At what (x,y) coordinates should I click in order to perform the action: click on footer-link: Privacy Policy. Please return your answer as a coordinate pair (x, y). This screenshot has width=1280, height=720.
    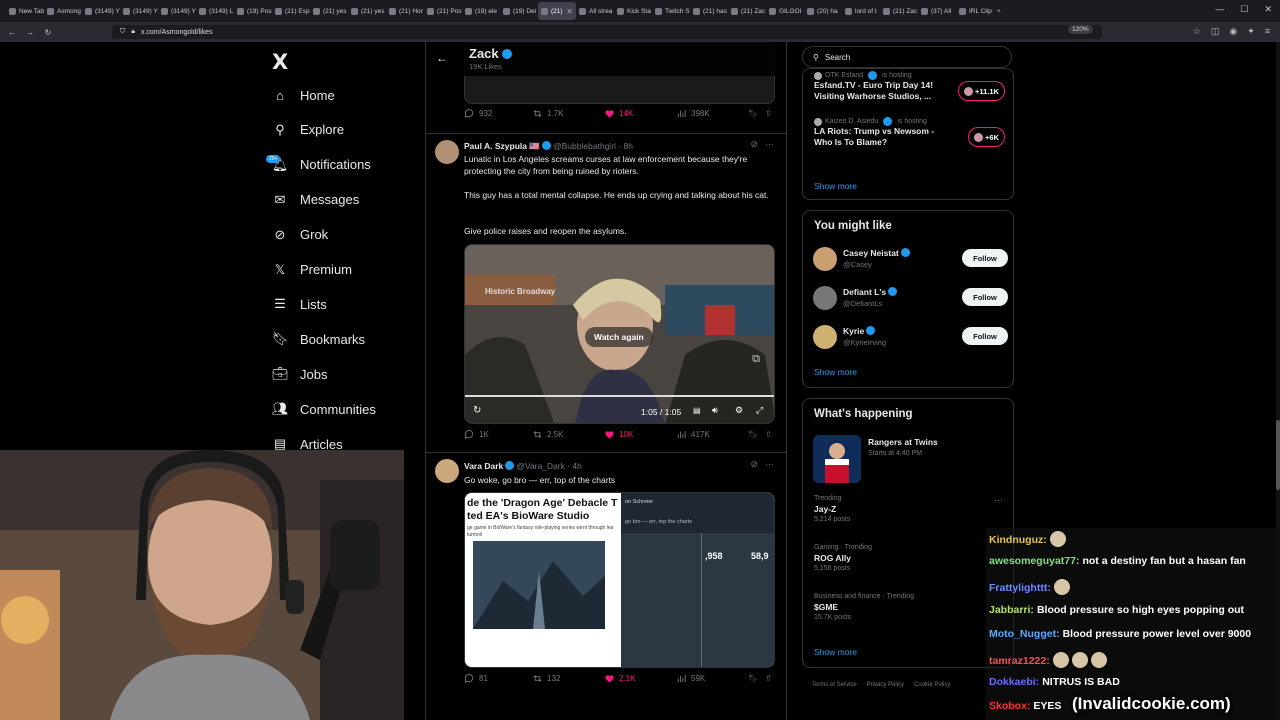
    Looking at the image, I should click on (885, 685).